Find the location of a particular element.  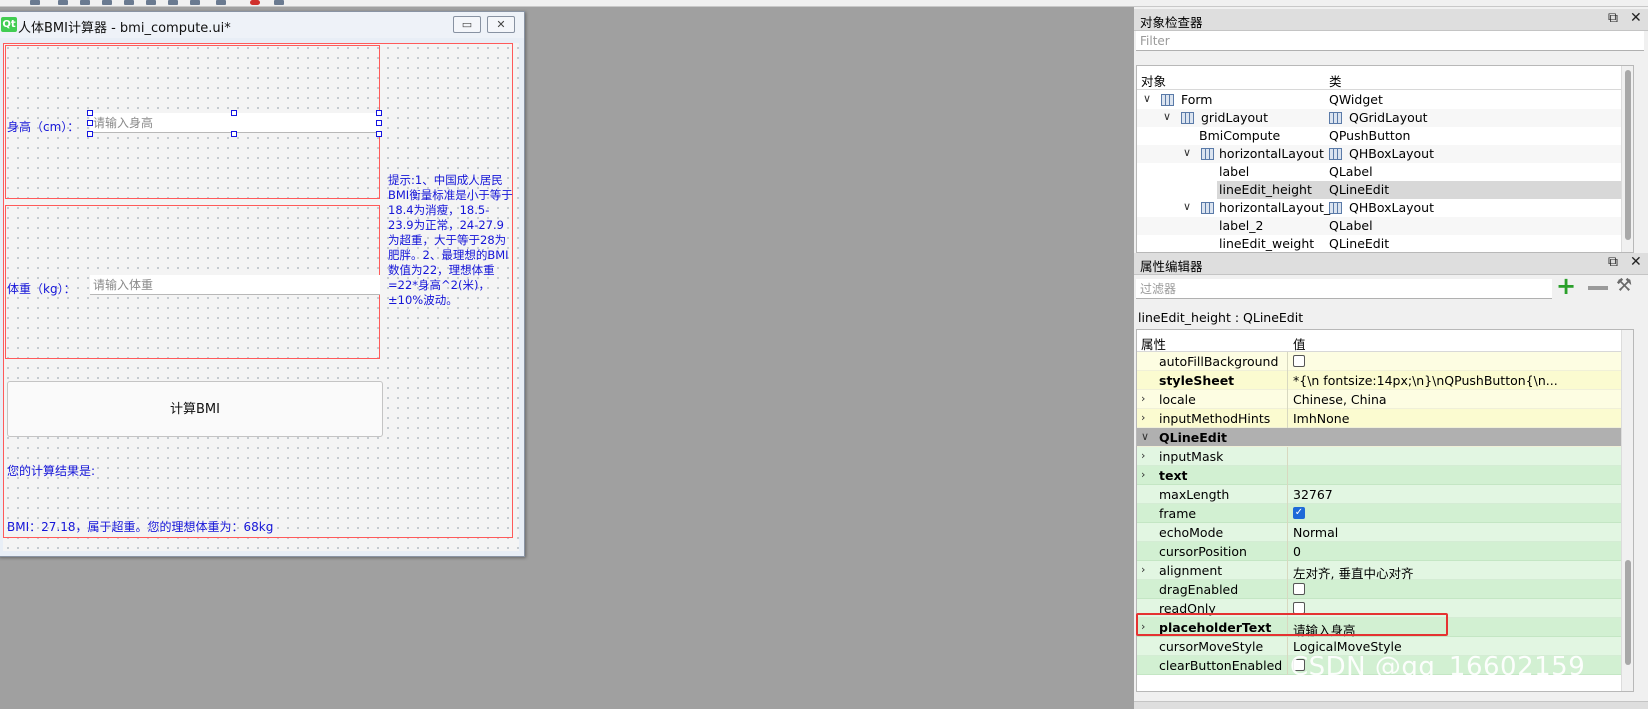

tree-row-class: QLabel is located at coordinates (1351, 225).